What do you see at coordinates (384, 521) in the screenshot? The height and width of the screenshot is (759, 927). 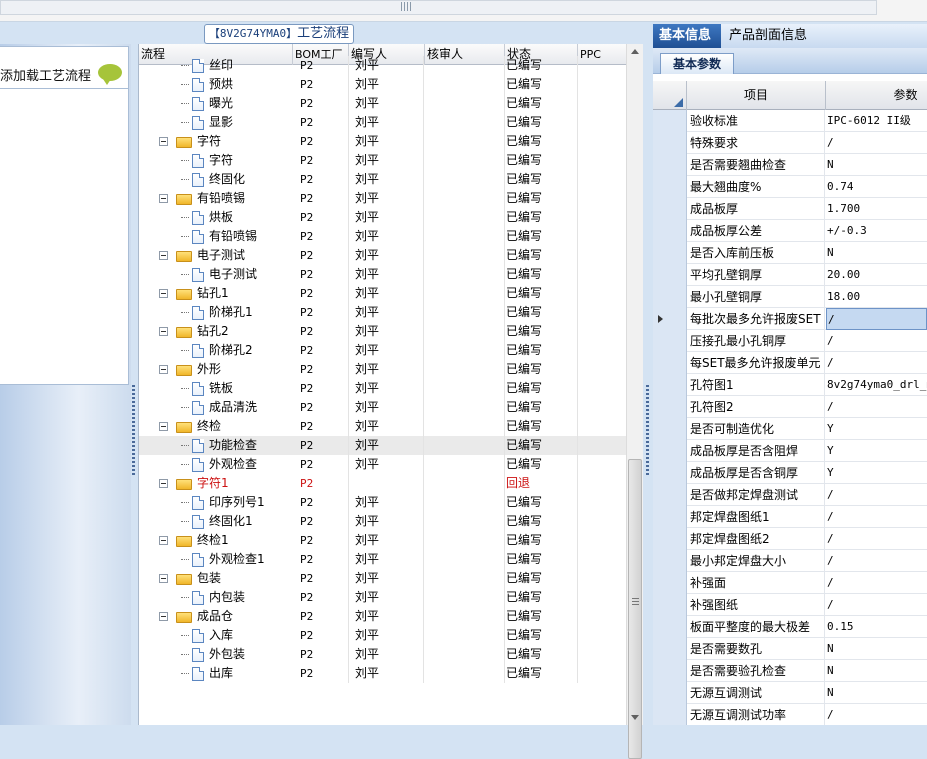 I see `table-row: 终固化1 P2 刘平 已编写` at bounding box center [384, 521].